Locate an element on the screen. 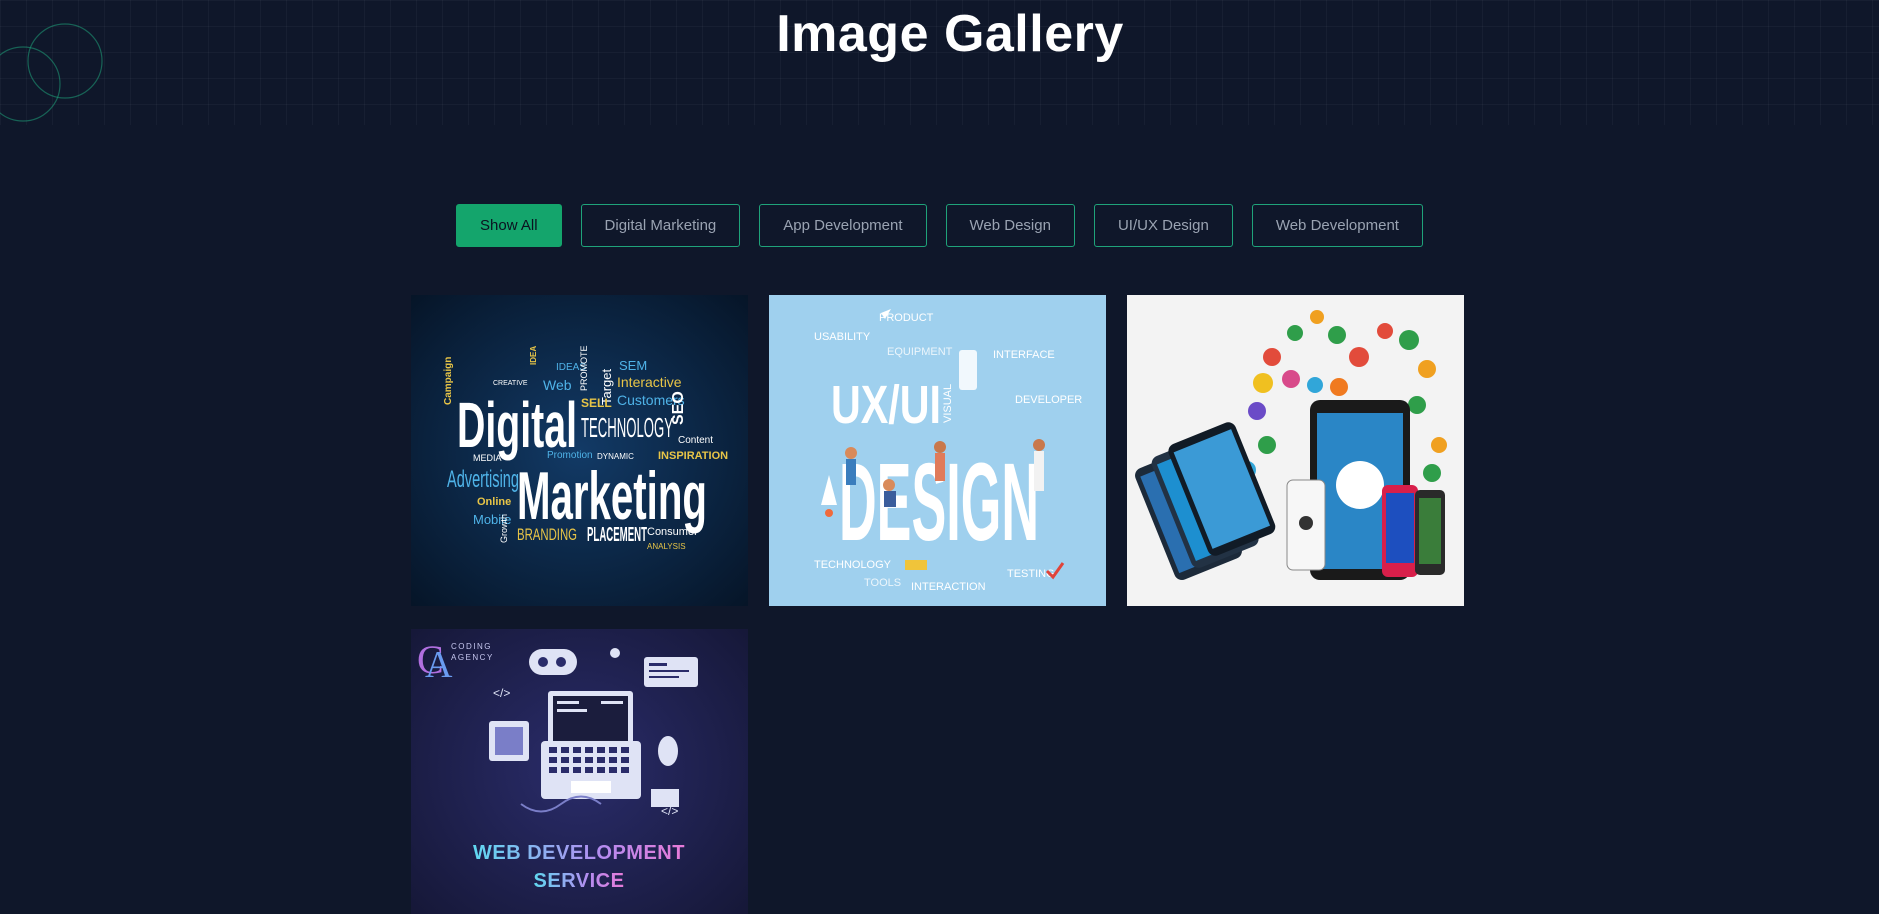  svg-text: VISUAL is located at coordinates (948, 403).